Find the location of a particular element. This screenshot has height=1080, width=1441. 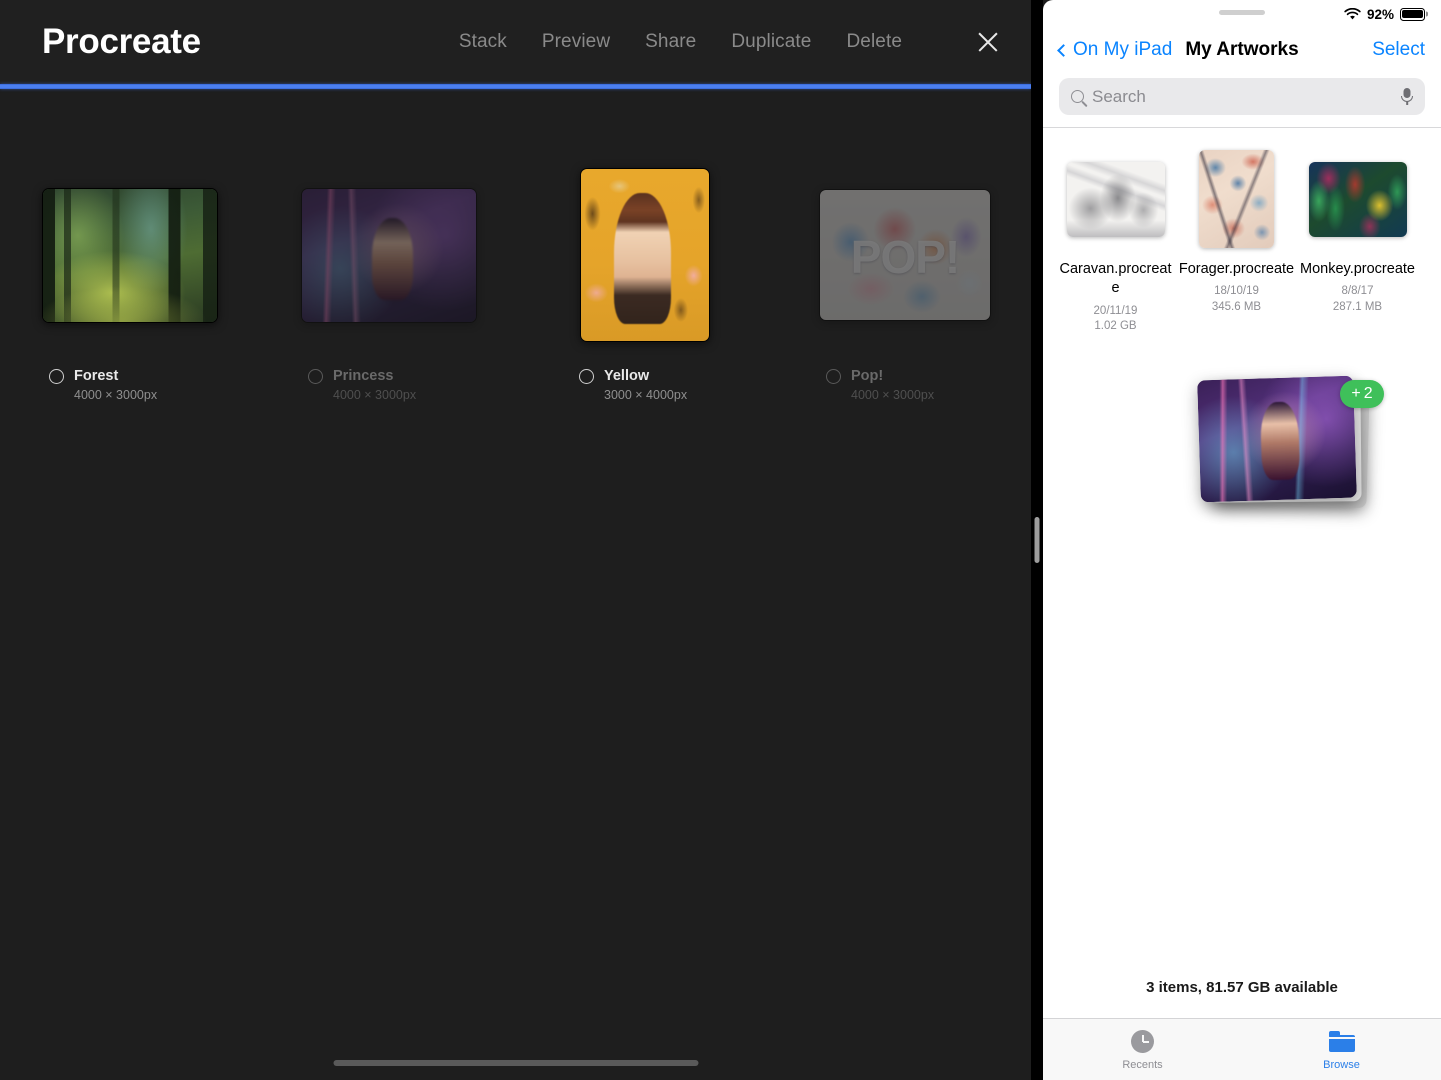

procreate-action-menu: Stack Preview Share Duplicate Delete is located at coordinates (734, 42).